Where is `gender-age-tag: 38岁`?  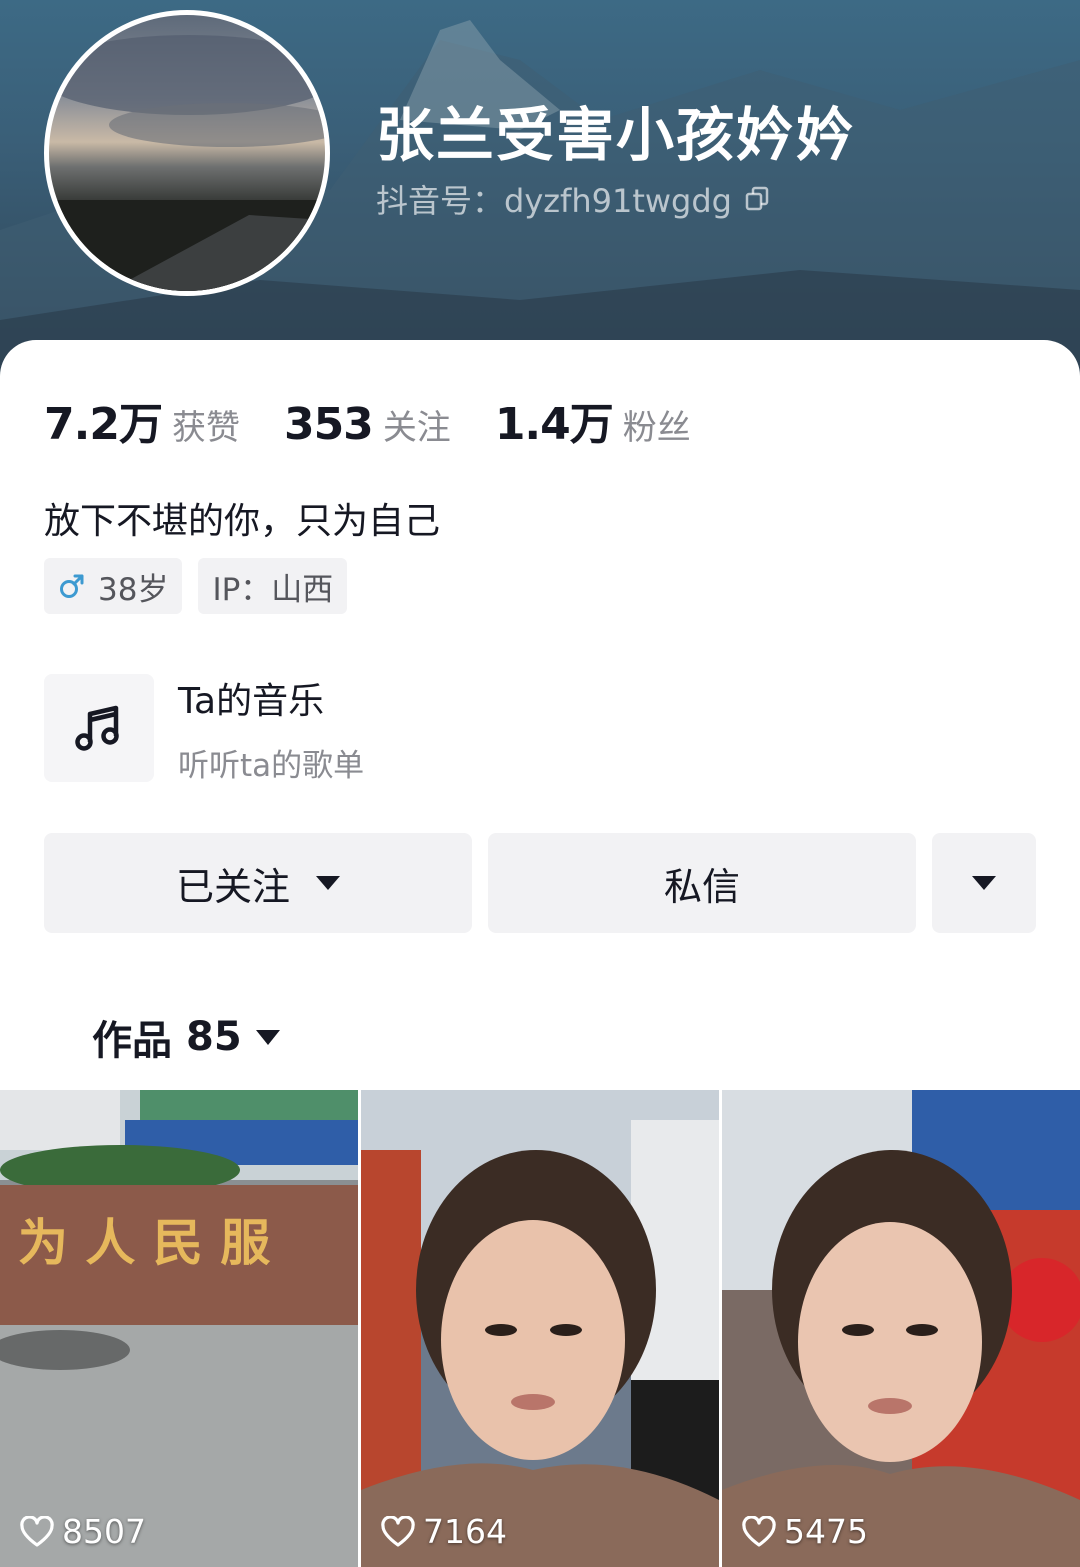 gender-age-tag: 38岁 is located at coordinates (113, 586).